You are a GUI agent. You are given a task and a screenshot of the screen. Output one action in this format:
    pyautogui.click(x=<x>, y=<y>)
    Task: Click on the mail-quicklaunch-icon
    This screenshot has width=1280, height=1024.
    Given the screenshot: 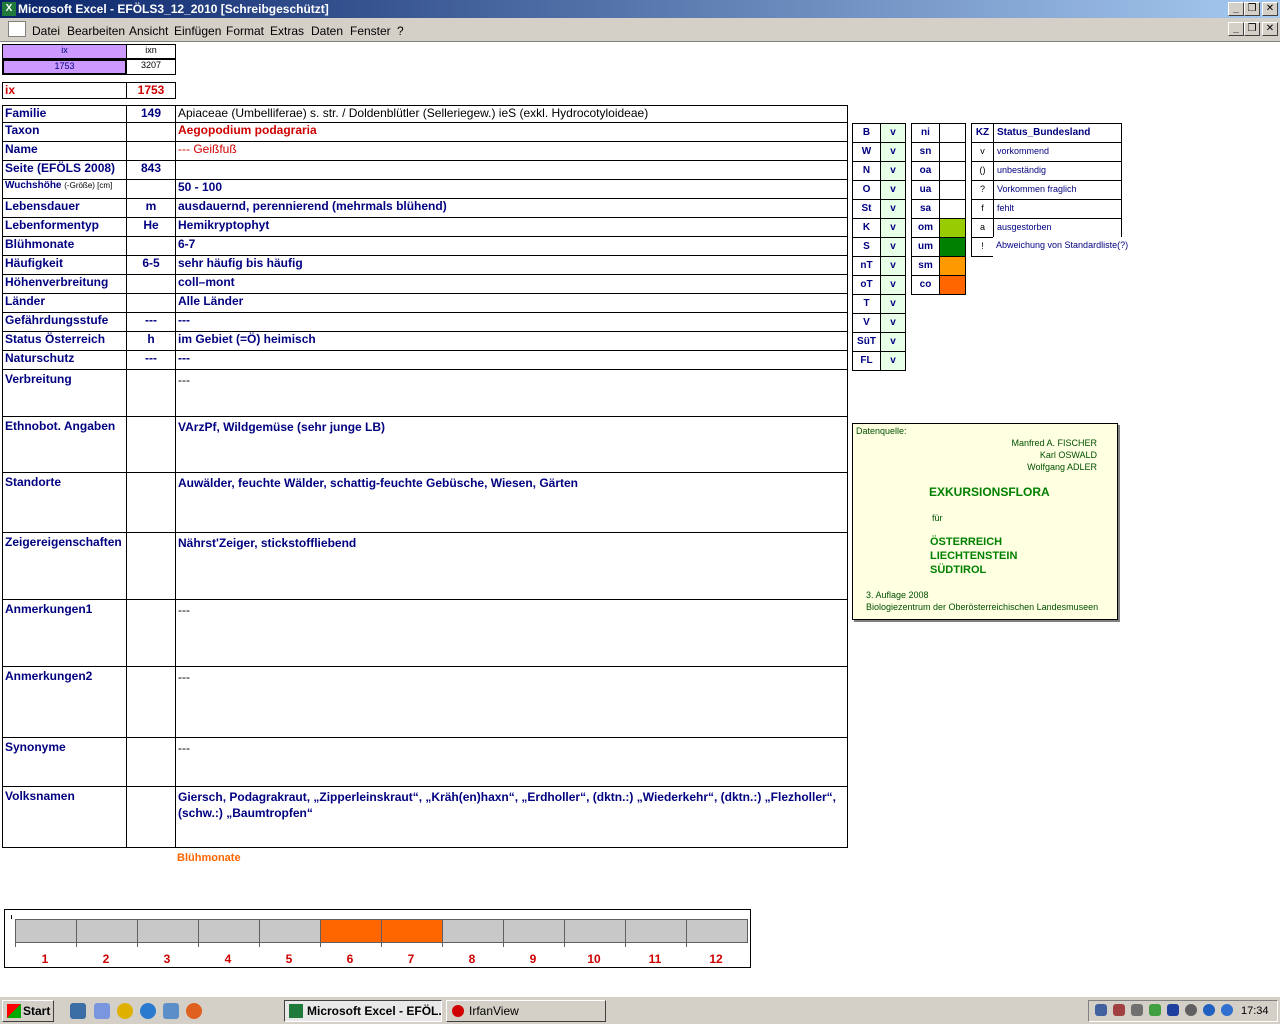 What is the action you would take?
    pyautogui.click(x=171, y=1011)
    